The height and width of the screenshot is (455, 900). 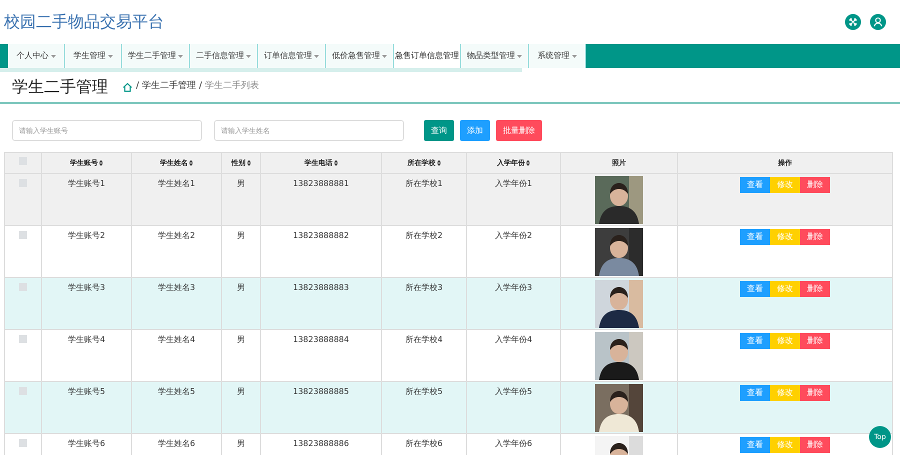 What do you see at coordinates (427, 56) in the screenshot?
I see `nav-tab: 急售订单信息管理` at bounding box center [427, 56].